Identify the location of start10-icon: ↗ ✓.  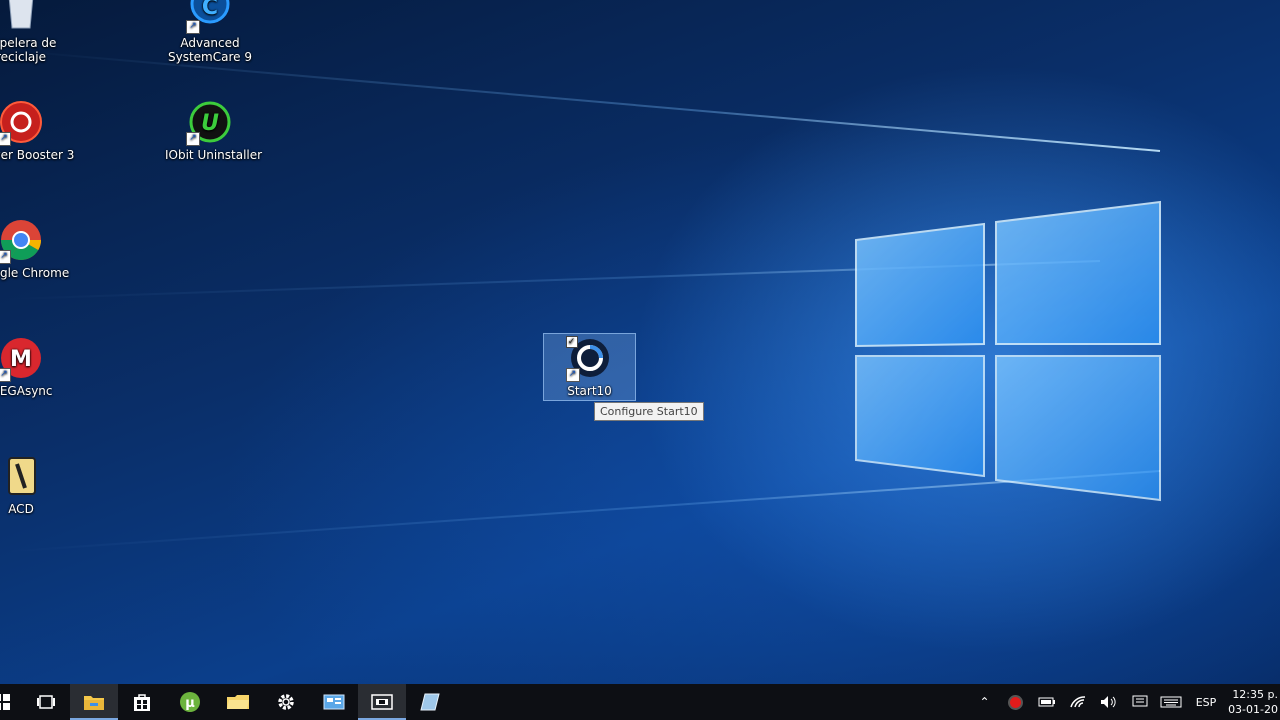
(588, 359).